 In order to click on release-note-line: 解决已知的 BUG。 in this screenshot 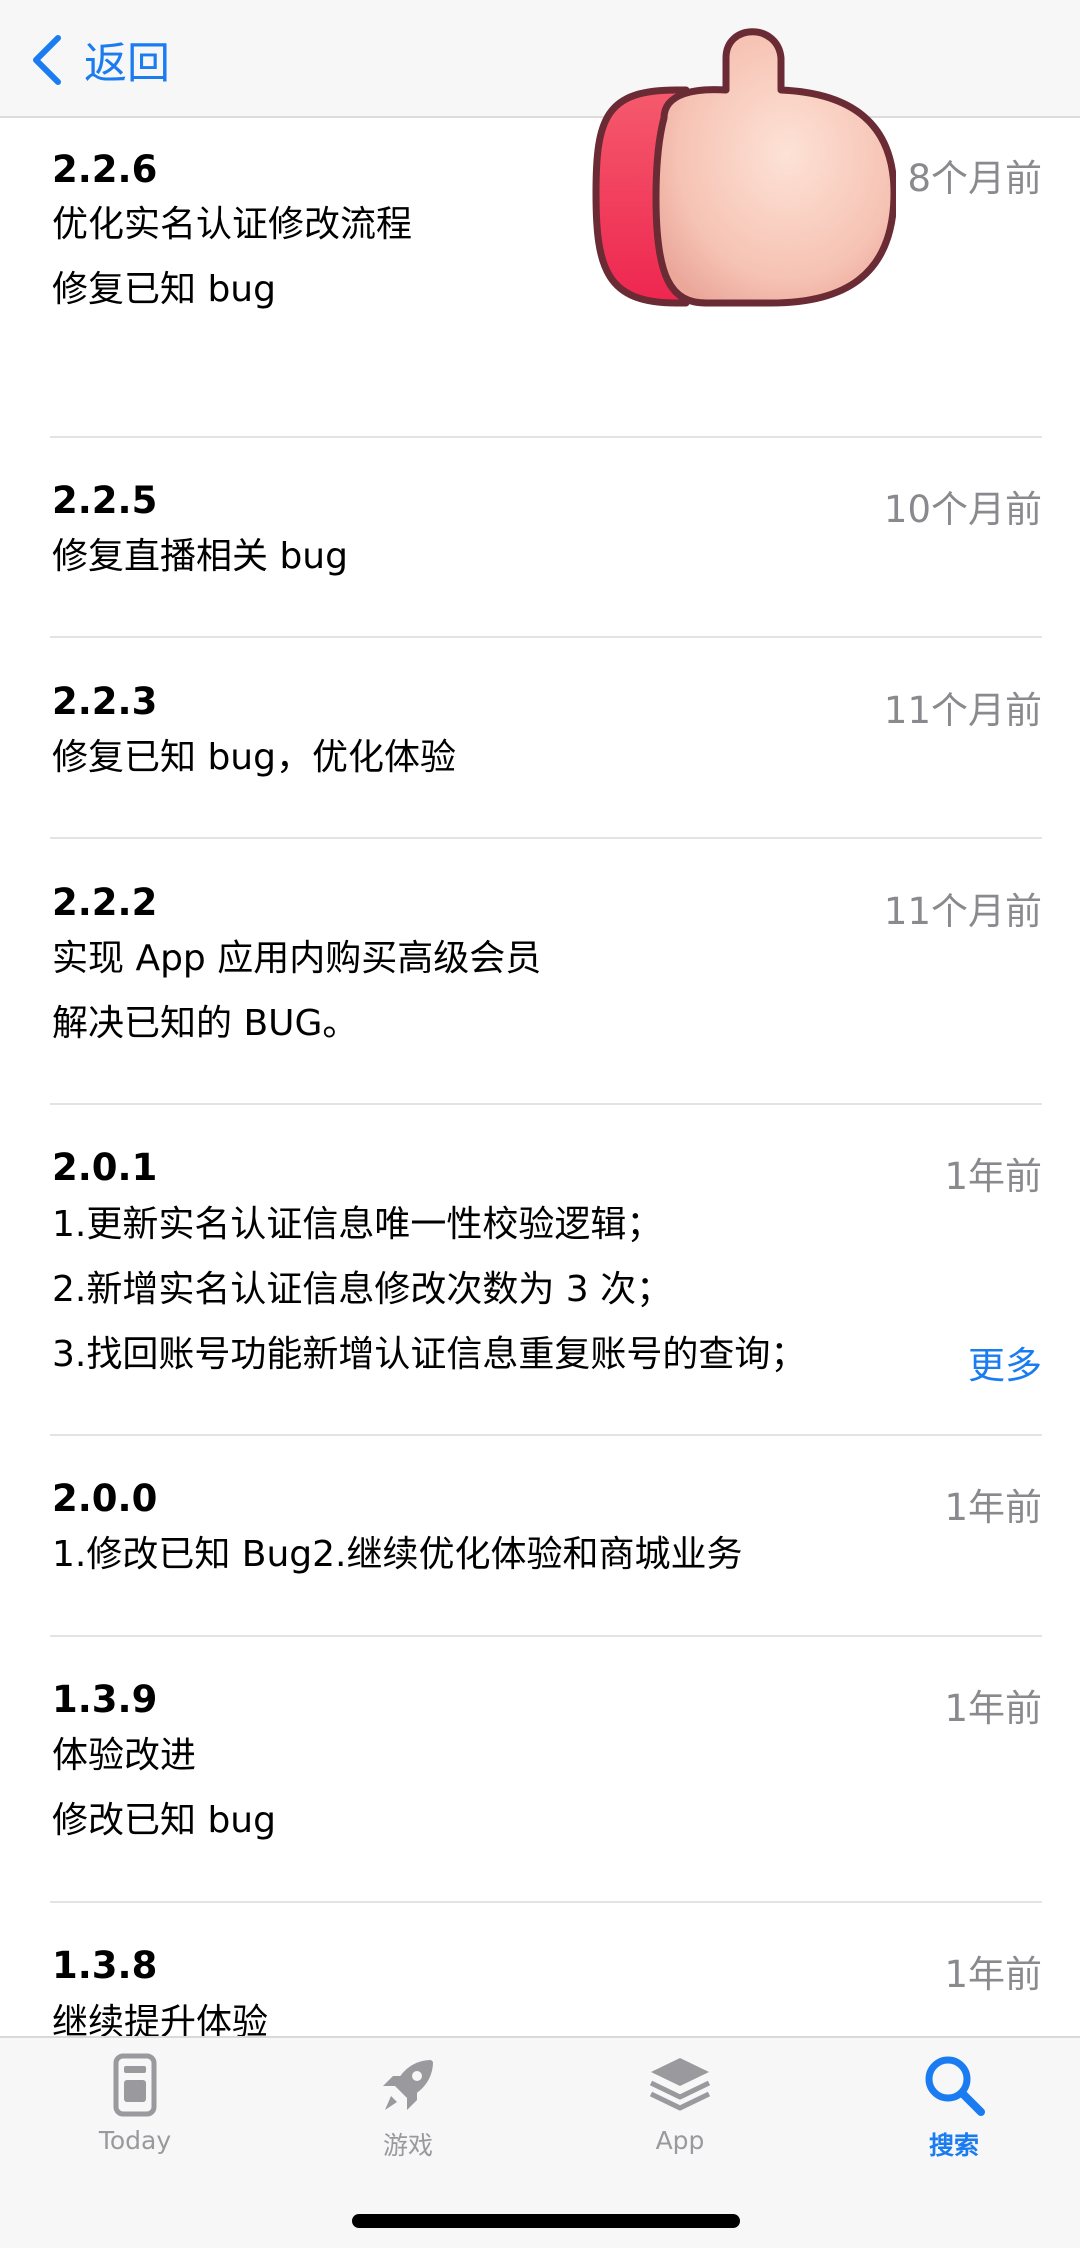, I will do `click(205, 1023)`.